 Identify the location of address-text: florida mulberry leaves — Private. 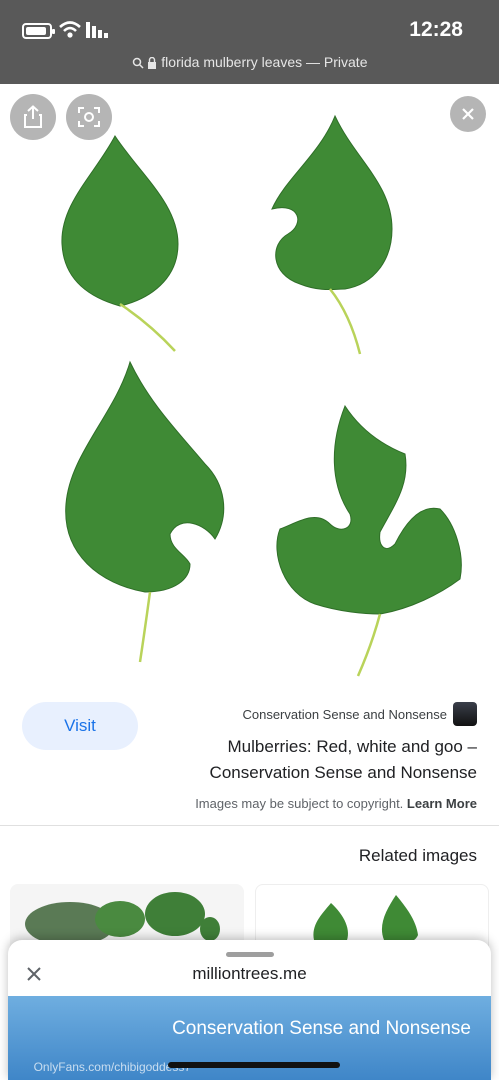
(264, 62).